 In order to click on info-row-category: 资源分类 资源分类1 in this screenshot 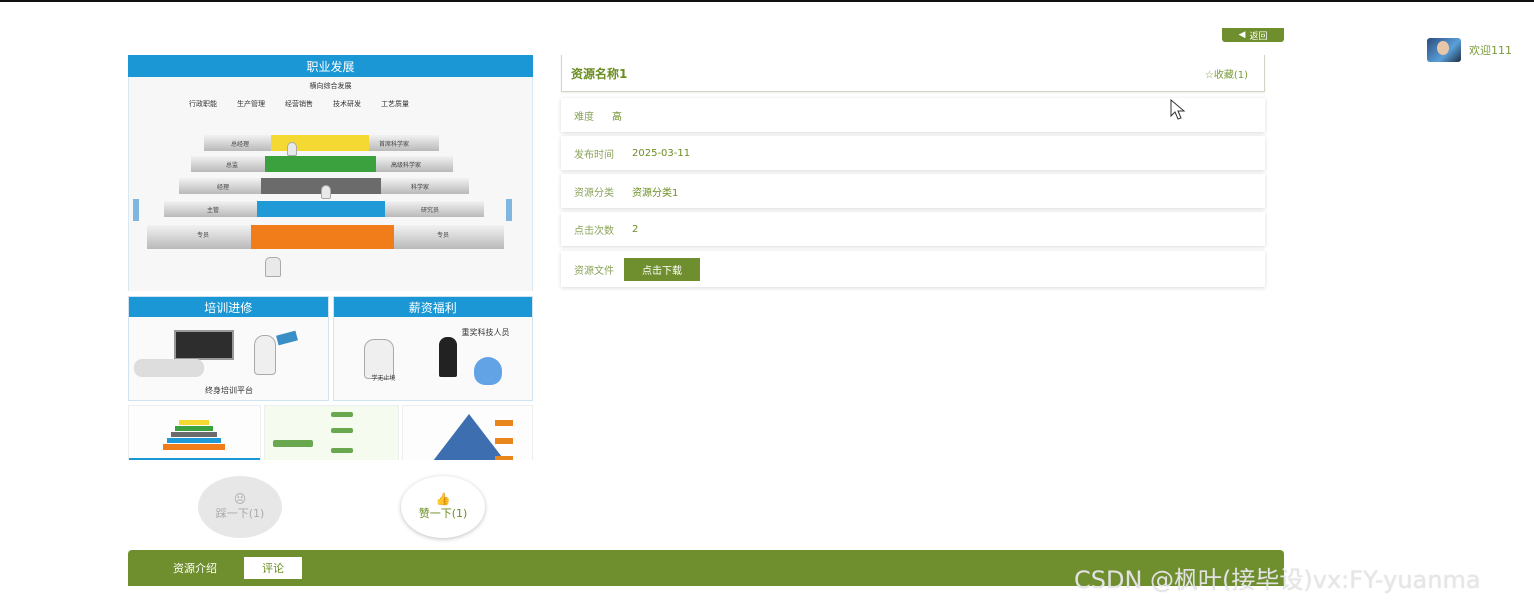, I will do `click(913, 191)`.